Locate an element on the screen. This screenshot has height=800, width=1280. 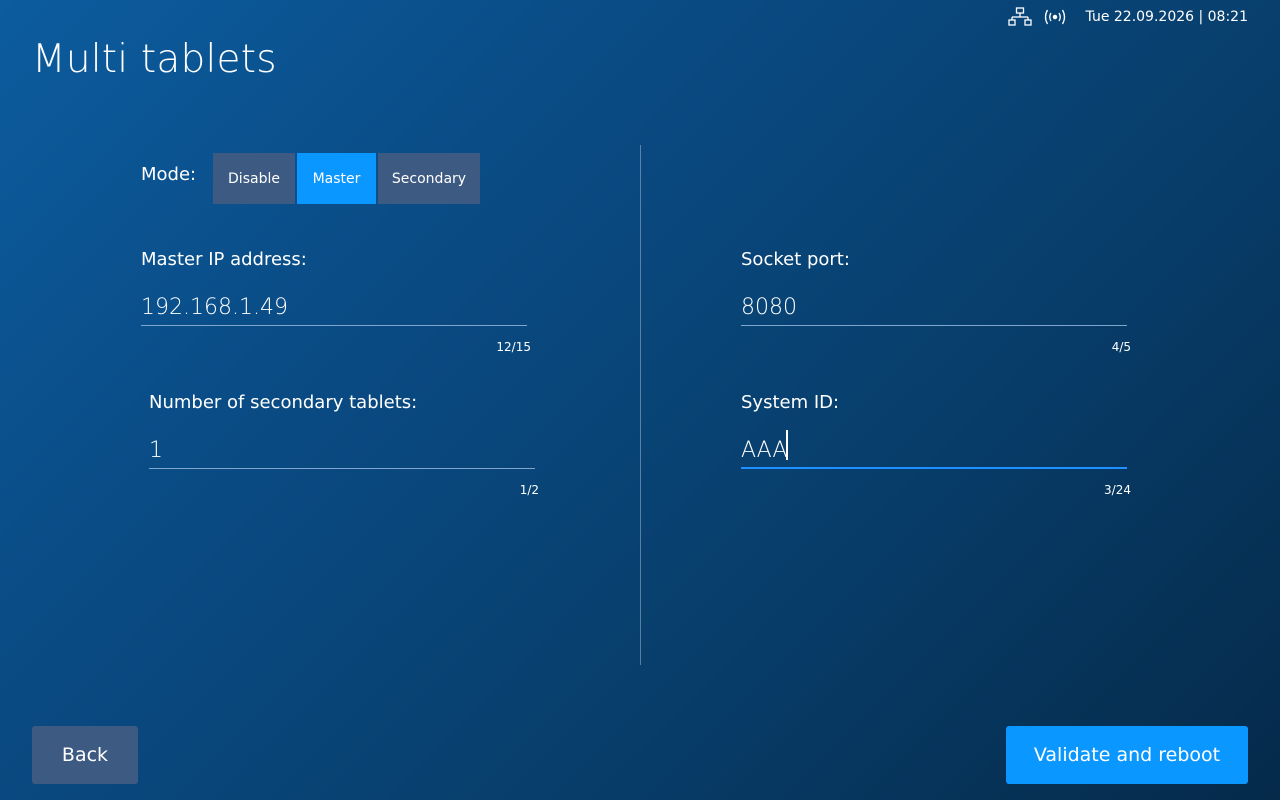
secondary-count-counter: 1/2 is located at coordinates (529, 490).